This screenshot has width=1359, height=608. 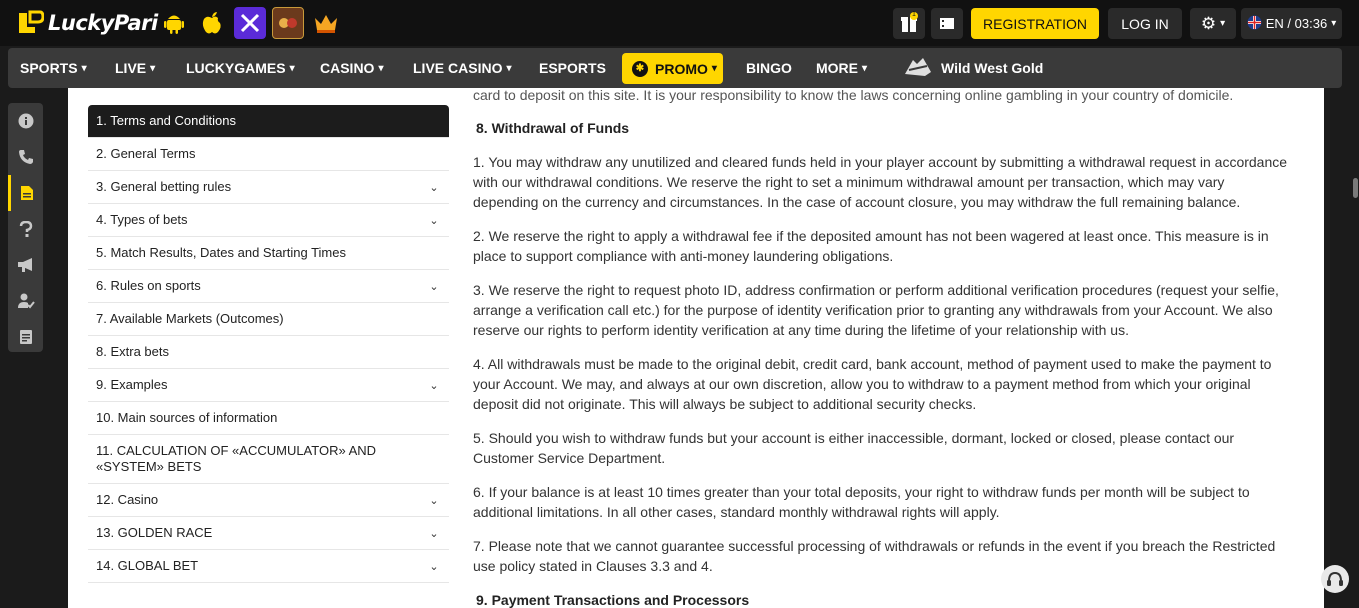 I want to click on promo-badge-icon: ✱, so click(x=640, y=68).